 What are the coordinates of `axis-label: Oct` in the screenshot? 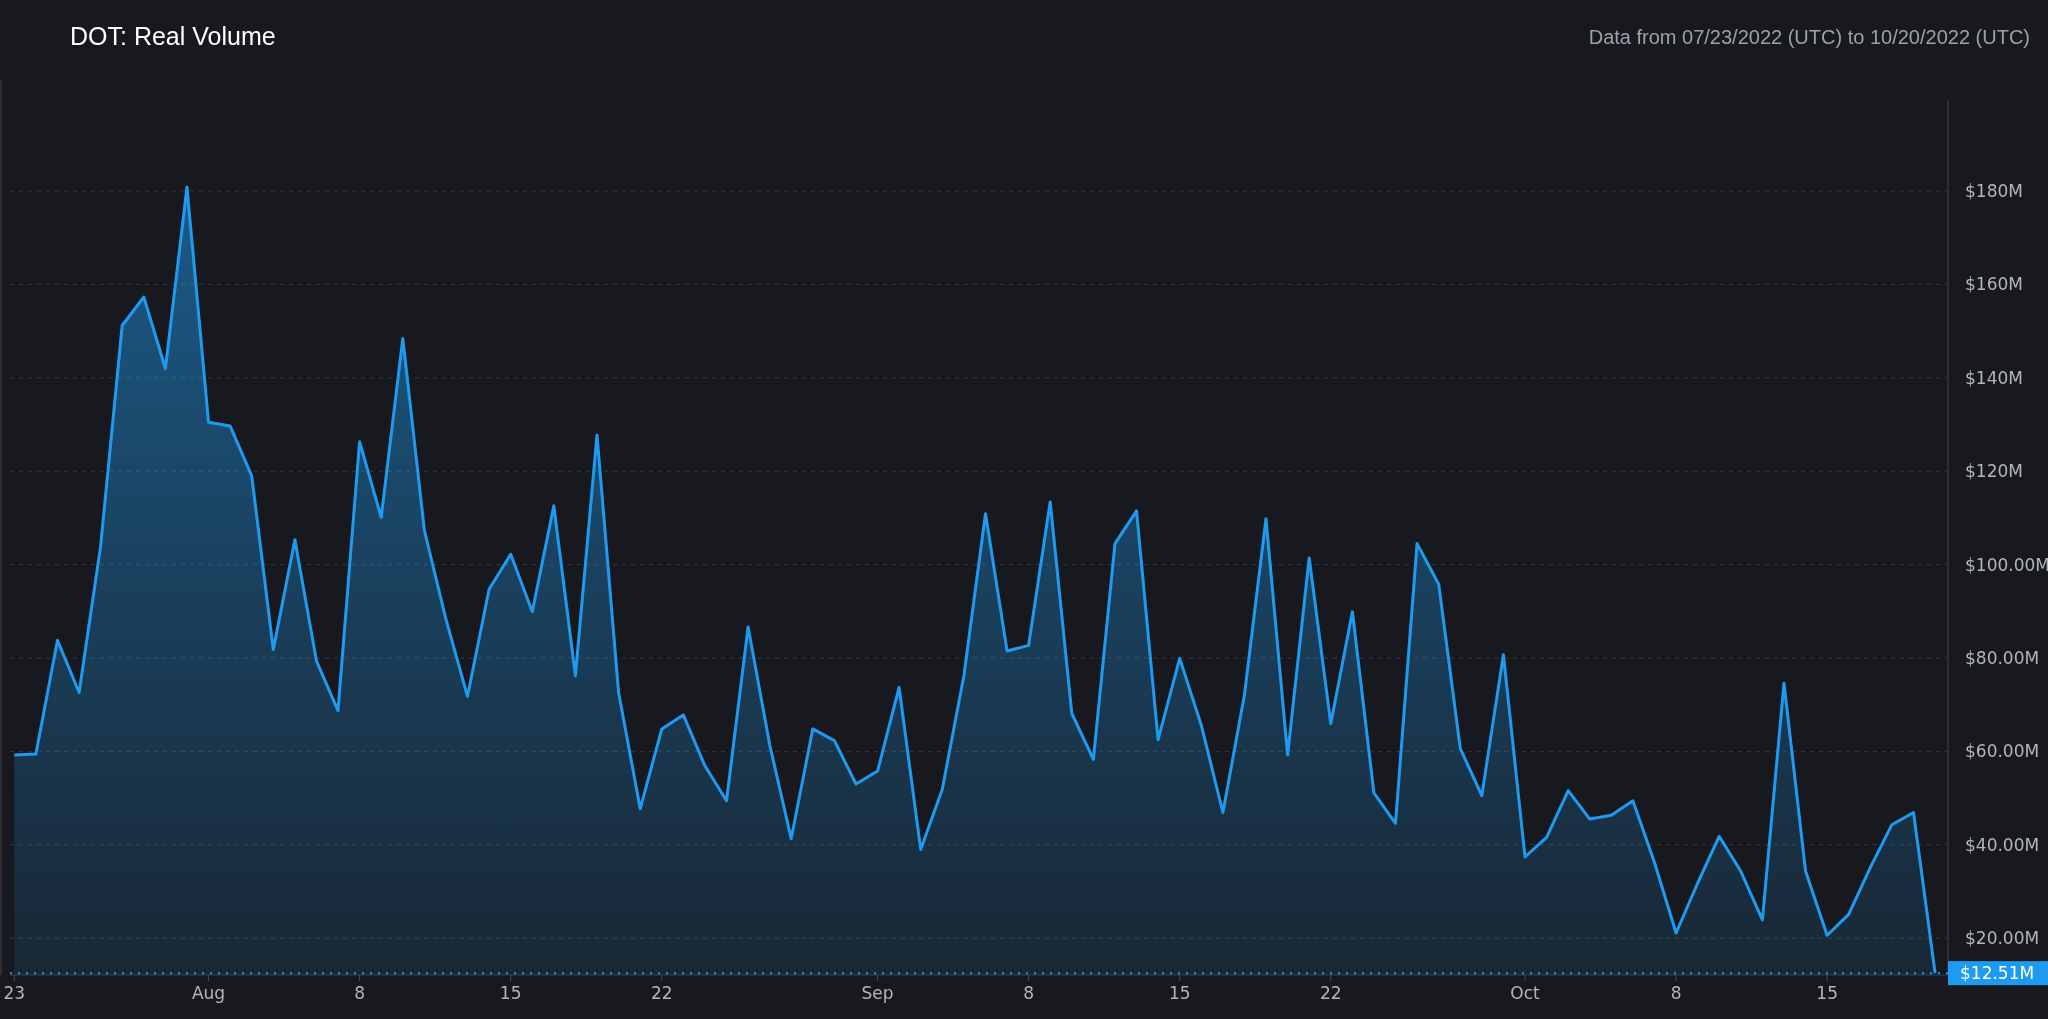 It's located at (1525, 993).